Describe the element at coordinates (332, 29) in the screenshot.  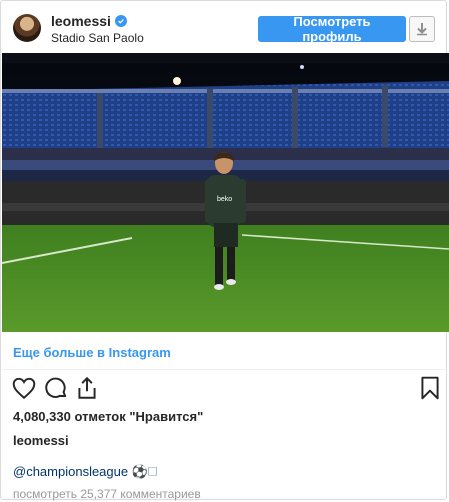
I see `view-profile-button: Посмотреть профиль` at that location.